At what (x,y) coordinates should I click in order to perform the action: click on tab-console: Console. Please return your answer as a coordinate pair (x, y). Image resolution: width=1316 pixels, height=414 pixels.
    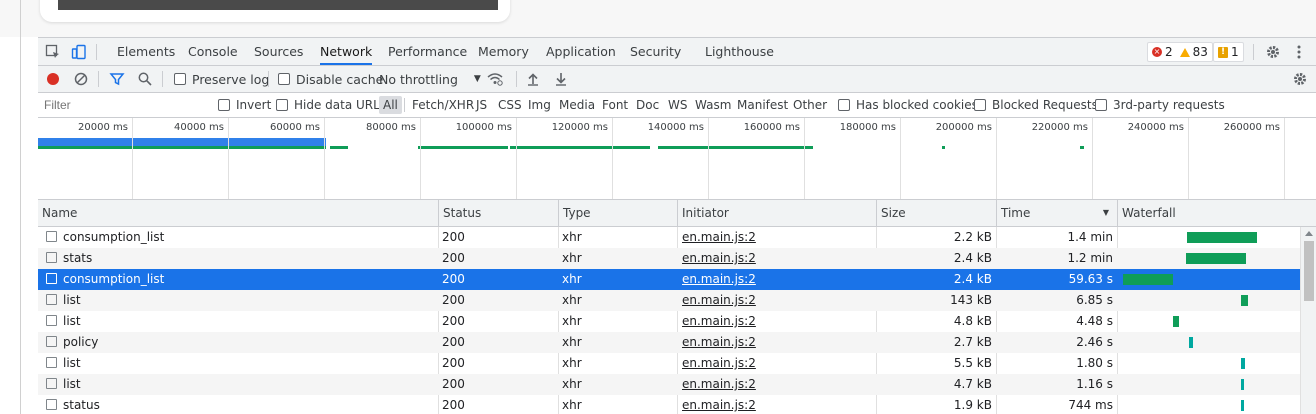
    Looking at the image, I should click on (213, 51).